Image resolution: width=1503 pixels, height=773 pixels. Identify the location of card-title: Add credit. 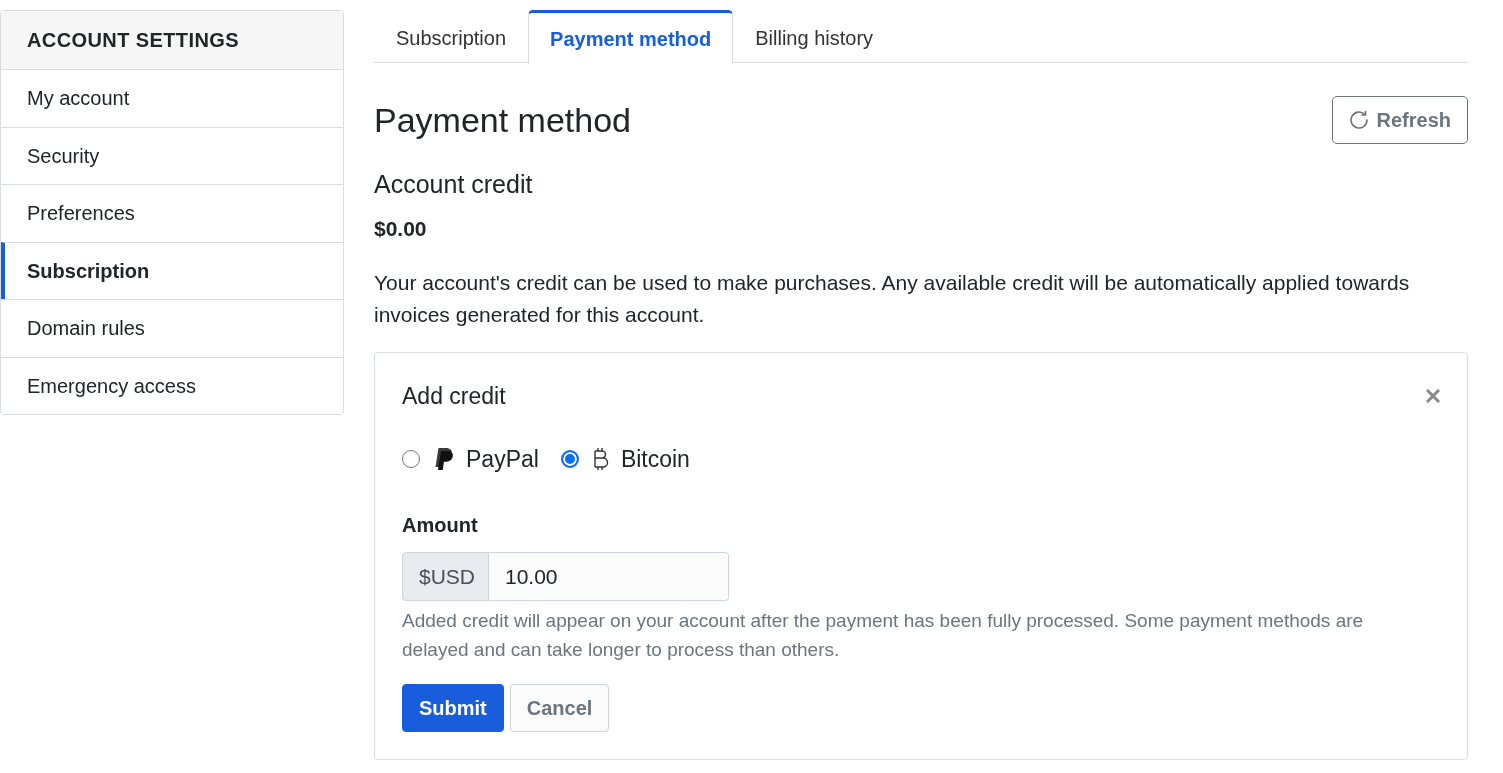
(454, 396).